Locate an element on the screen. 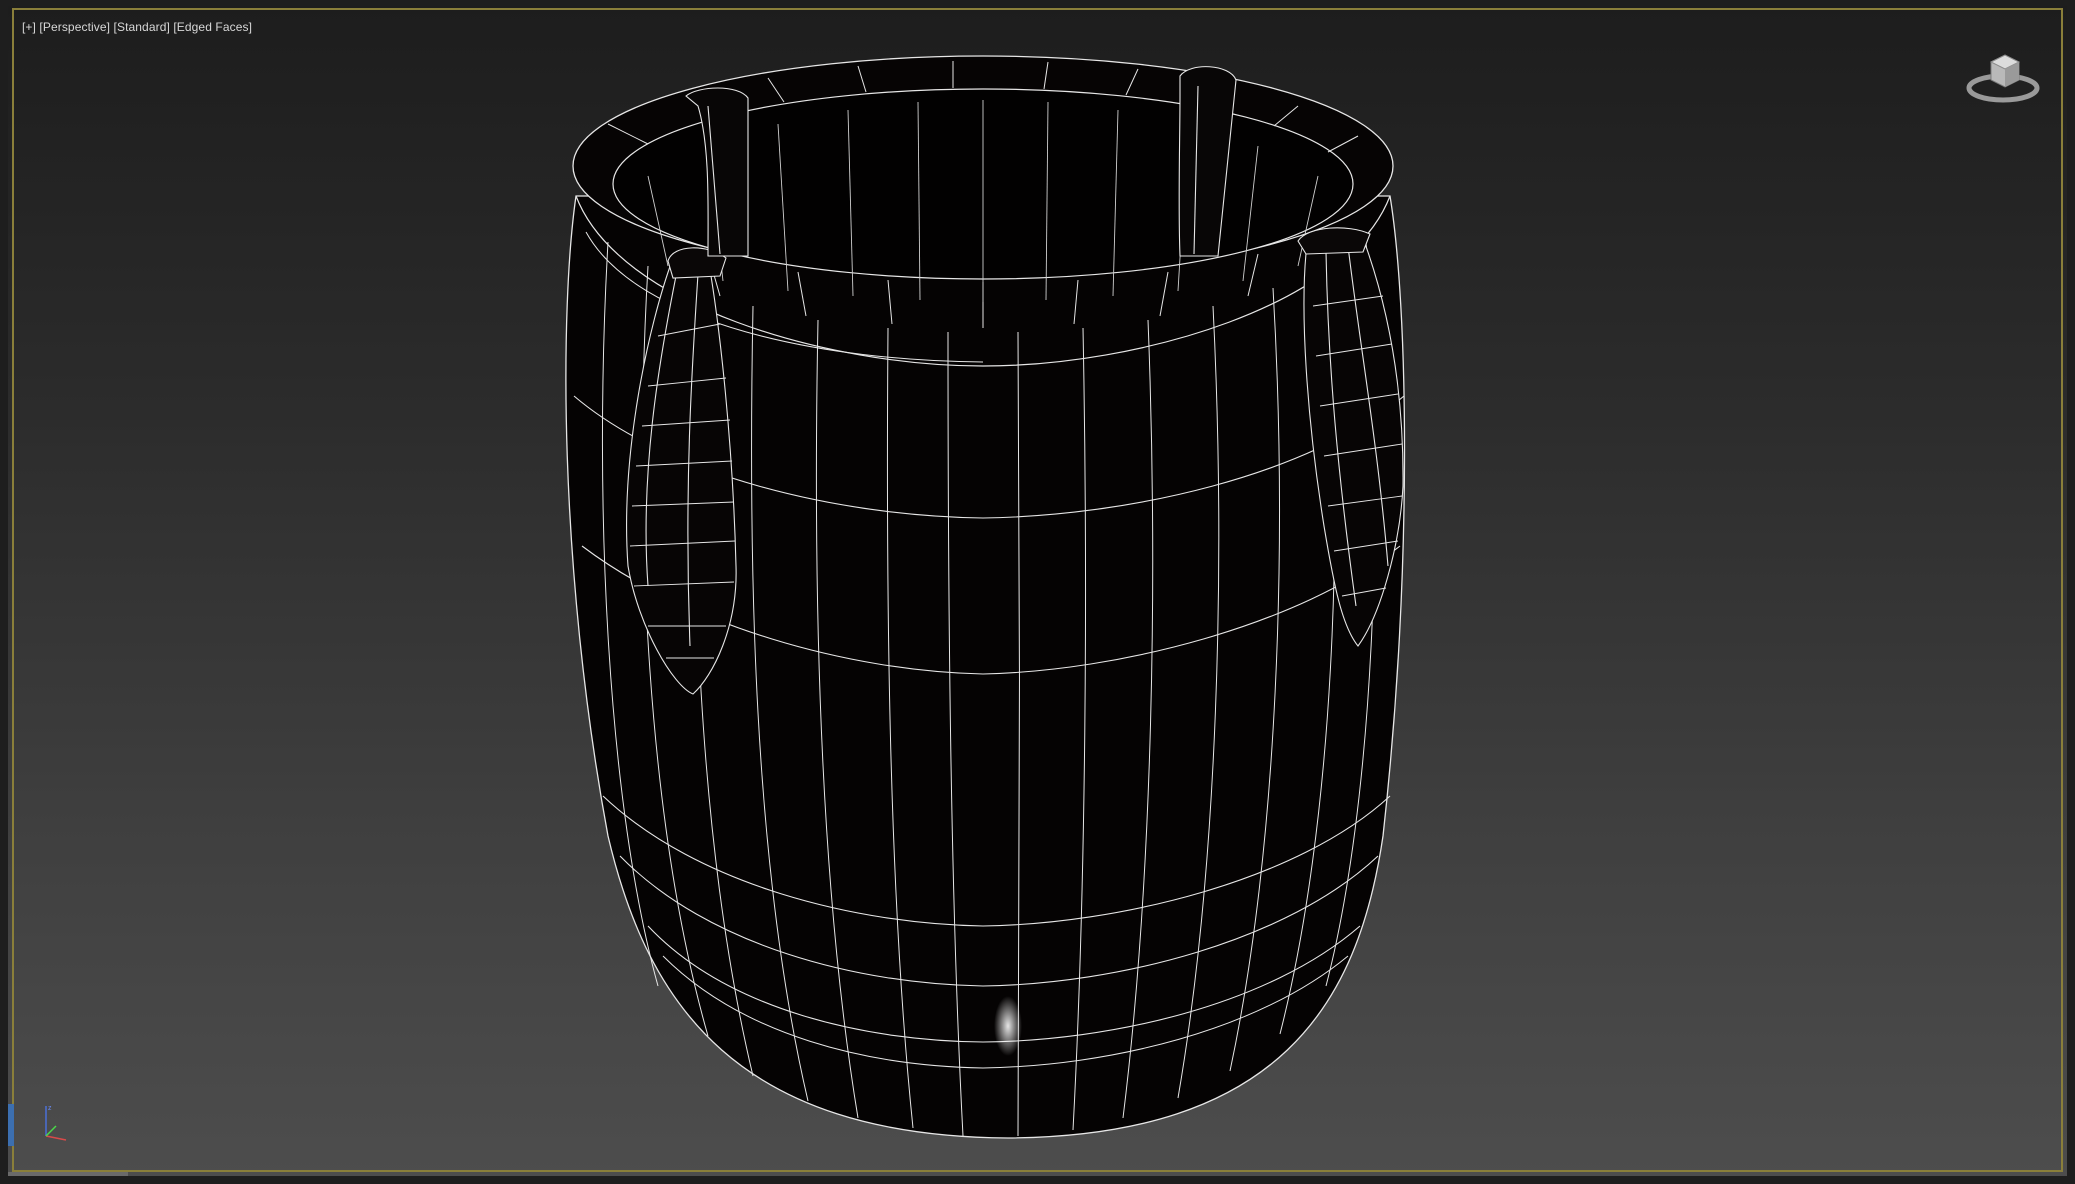  svg-text: z is located at coordinates (50, 1108).